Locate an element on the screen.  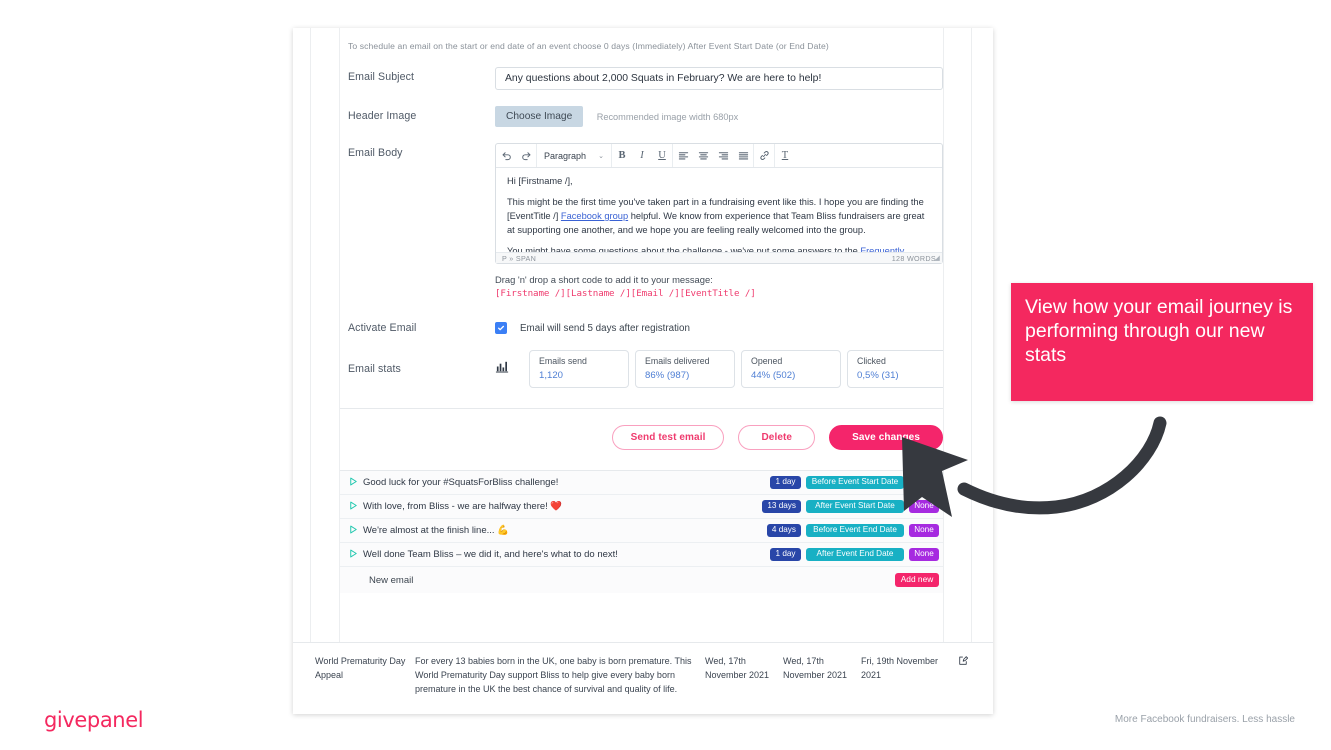
choose-image-button: Choose Image is located at coordinates (539, 116).